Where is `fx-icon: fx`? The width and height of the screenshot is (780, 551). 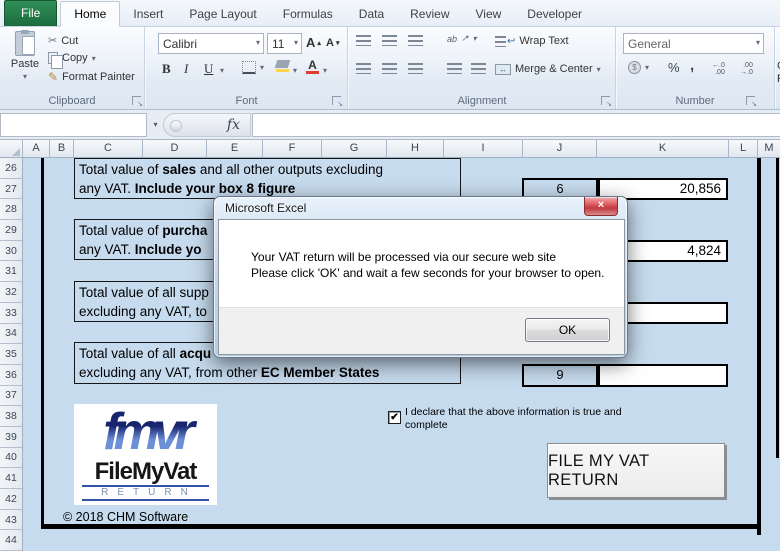 fx-icon: fx is located at coordinates (233, 125).